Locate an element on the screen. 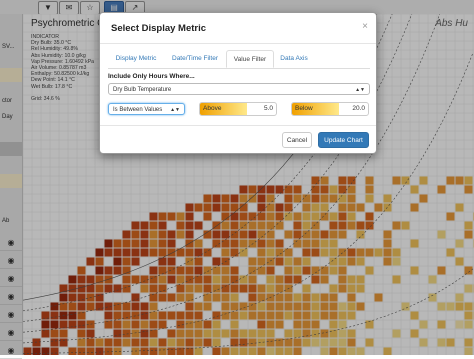  metric-select-value: Dry Bulb Temperature is located at coordinates (142, 90).